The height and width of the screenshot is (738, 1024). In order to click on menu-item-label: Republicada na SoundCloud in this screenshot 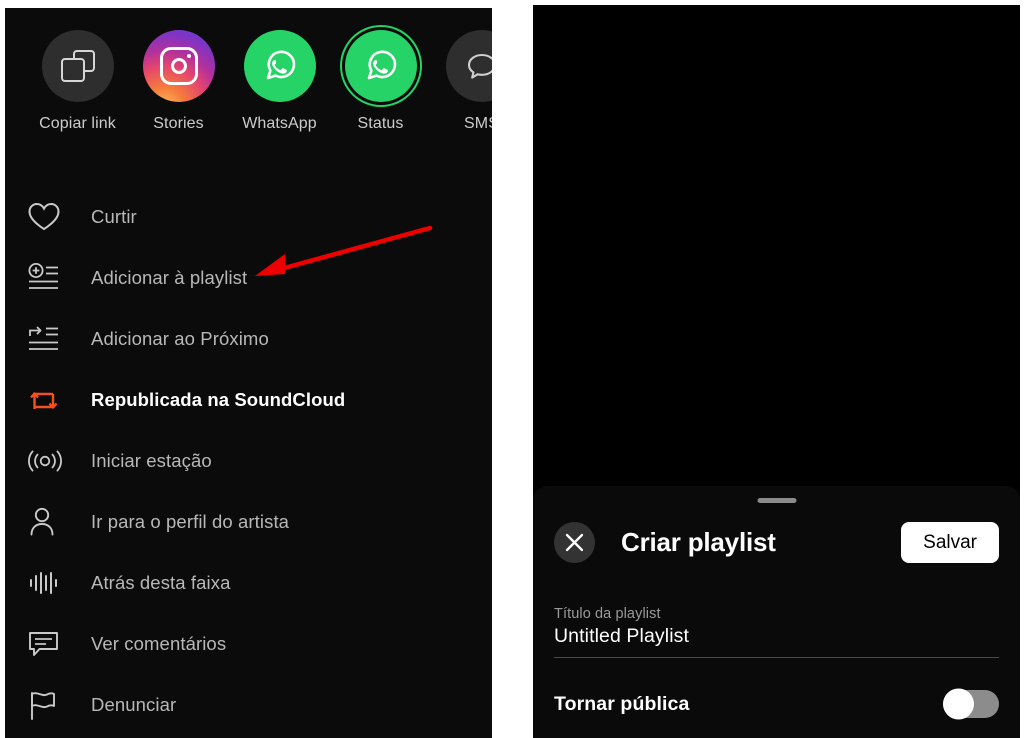, I will do `click(218, 399)`.